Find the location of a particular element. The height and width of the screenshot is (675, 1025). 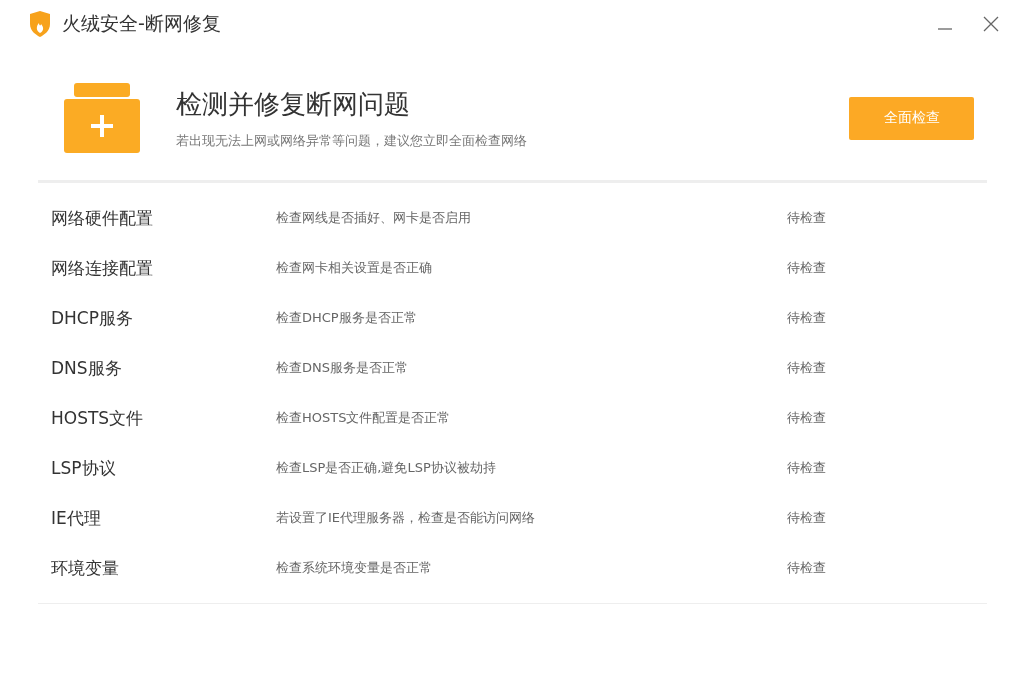

check-name: DNS服务 is located at coordinates (87, 368).